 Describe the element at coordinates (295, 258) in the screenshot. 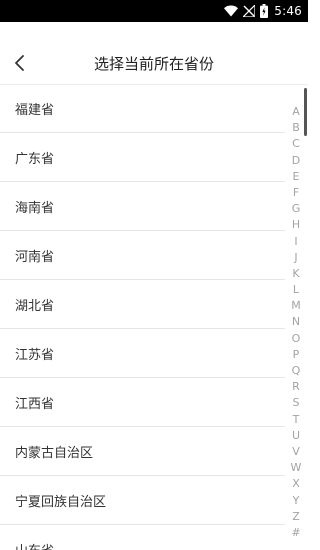

I see `index-letter-j: J` at that location.